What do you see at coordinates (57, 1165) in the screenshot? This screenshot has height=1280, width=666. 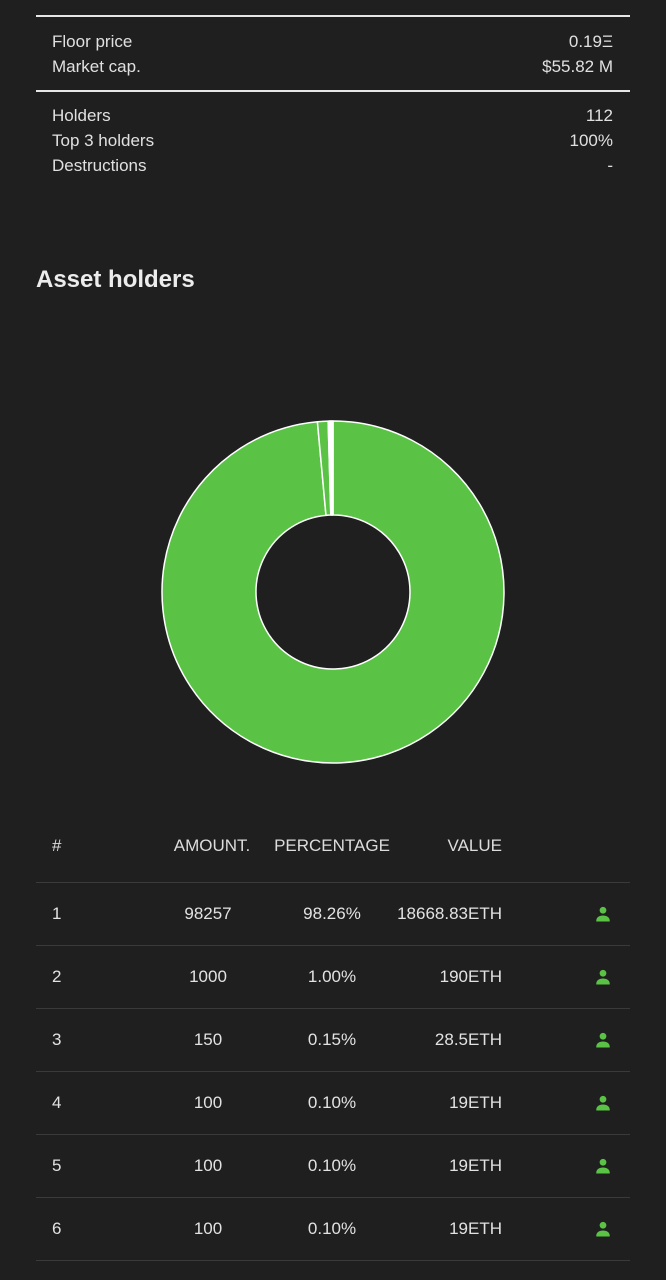 I see `row-rank: 5` at bounding box center [57, 1165].